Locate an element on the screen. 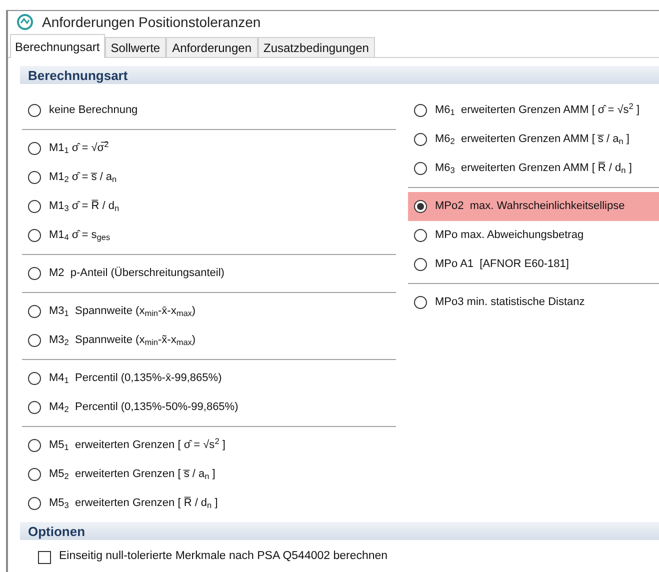 Image resolution: width=659 pixels, height=572 pixels. radio-option: M6$_{1}$ erweiterten Grenzen AMM [ σ̂ = √s$^{2}$ ] is located at coordinates (533, 110).